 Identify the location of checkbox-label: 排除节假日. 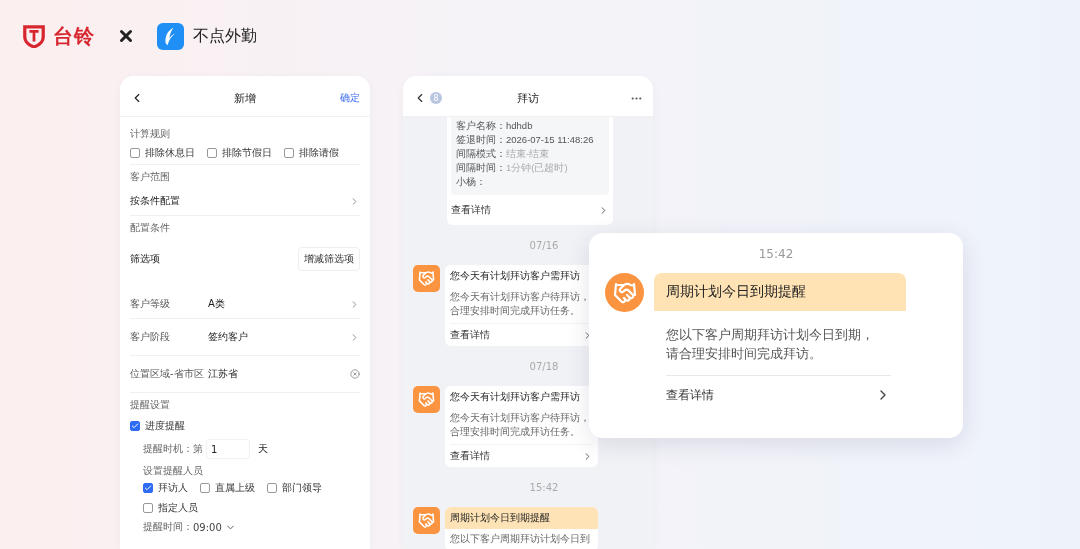
(247, 153).